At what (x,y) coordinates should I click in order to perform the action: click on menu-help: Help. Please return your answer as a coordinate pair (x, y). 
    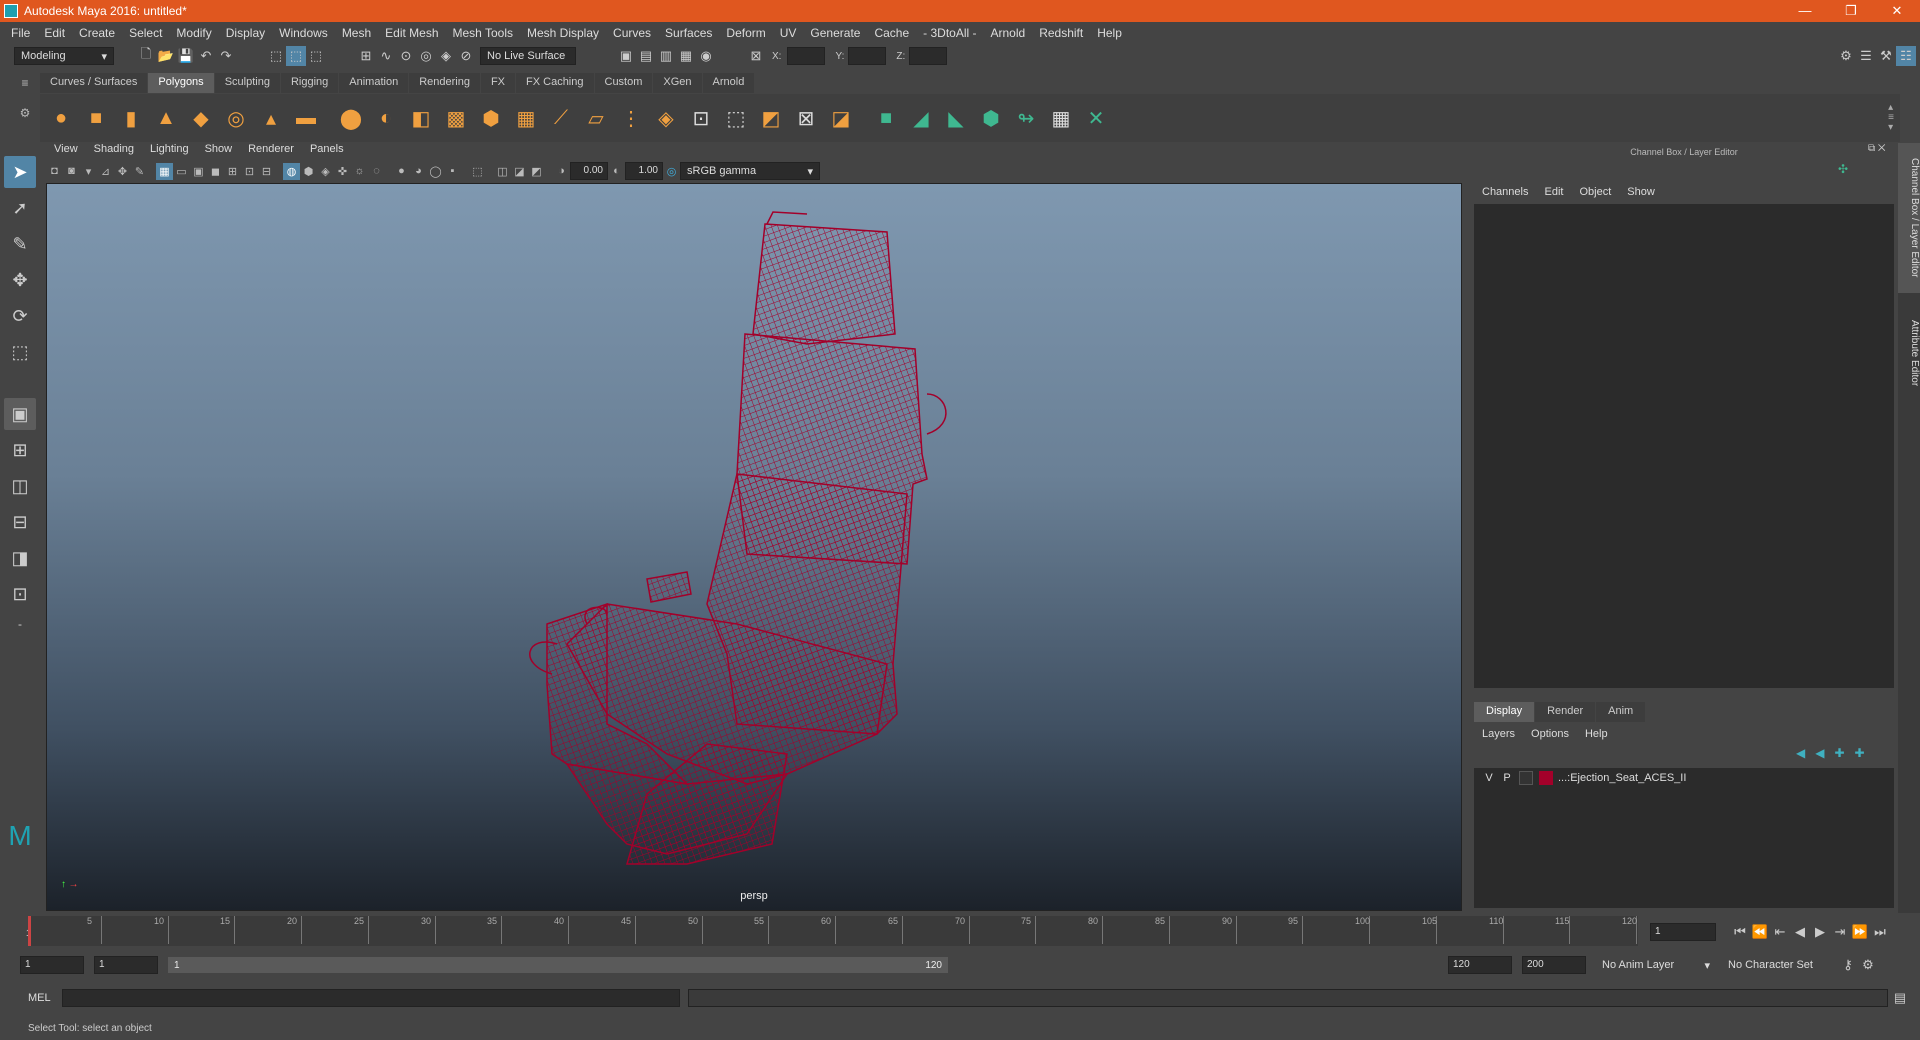
    Looking at the image, I should click on (1109, 33).